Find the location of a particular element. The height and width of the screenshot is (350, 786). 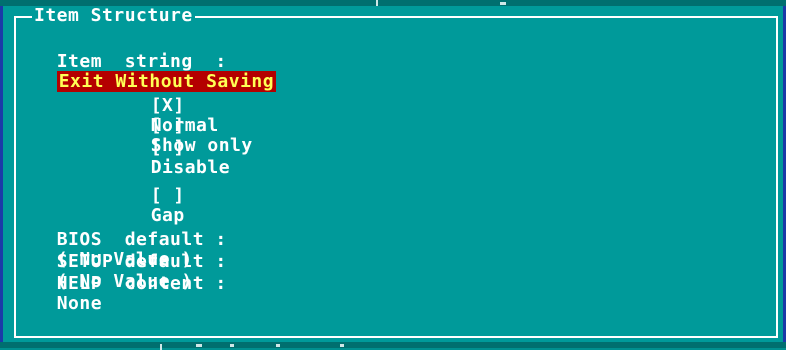

item-string-label: Item string : is located at coordinates (141, 61).